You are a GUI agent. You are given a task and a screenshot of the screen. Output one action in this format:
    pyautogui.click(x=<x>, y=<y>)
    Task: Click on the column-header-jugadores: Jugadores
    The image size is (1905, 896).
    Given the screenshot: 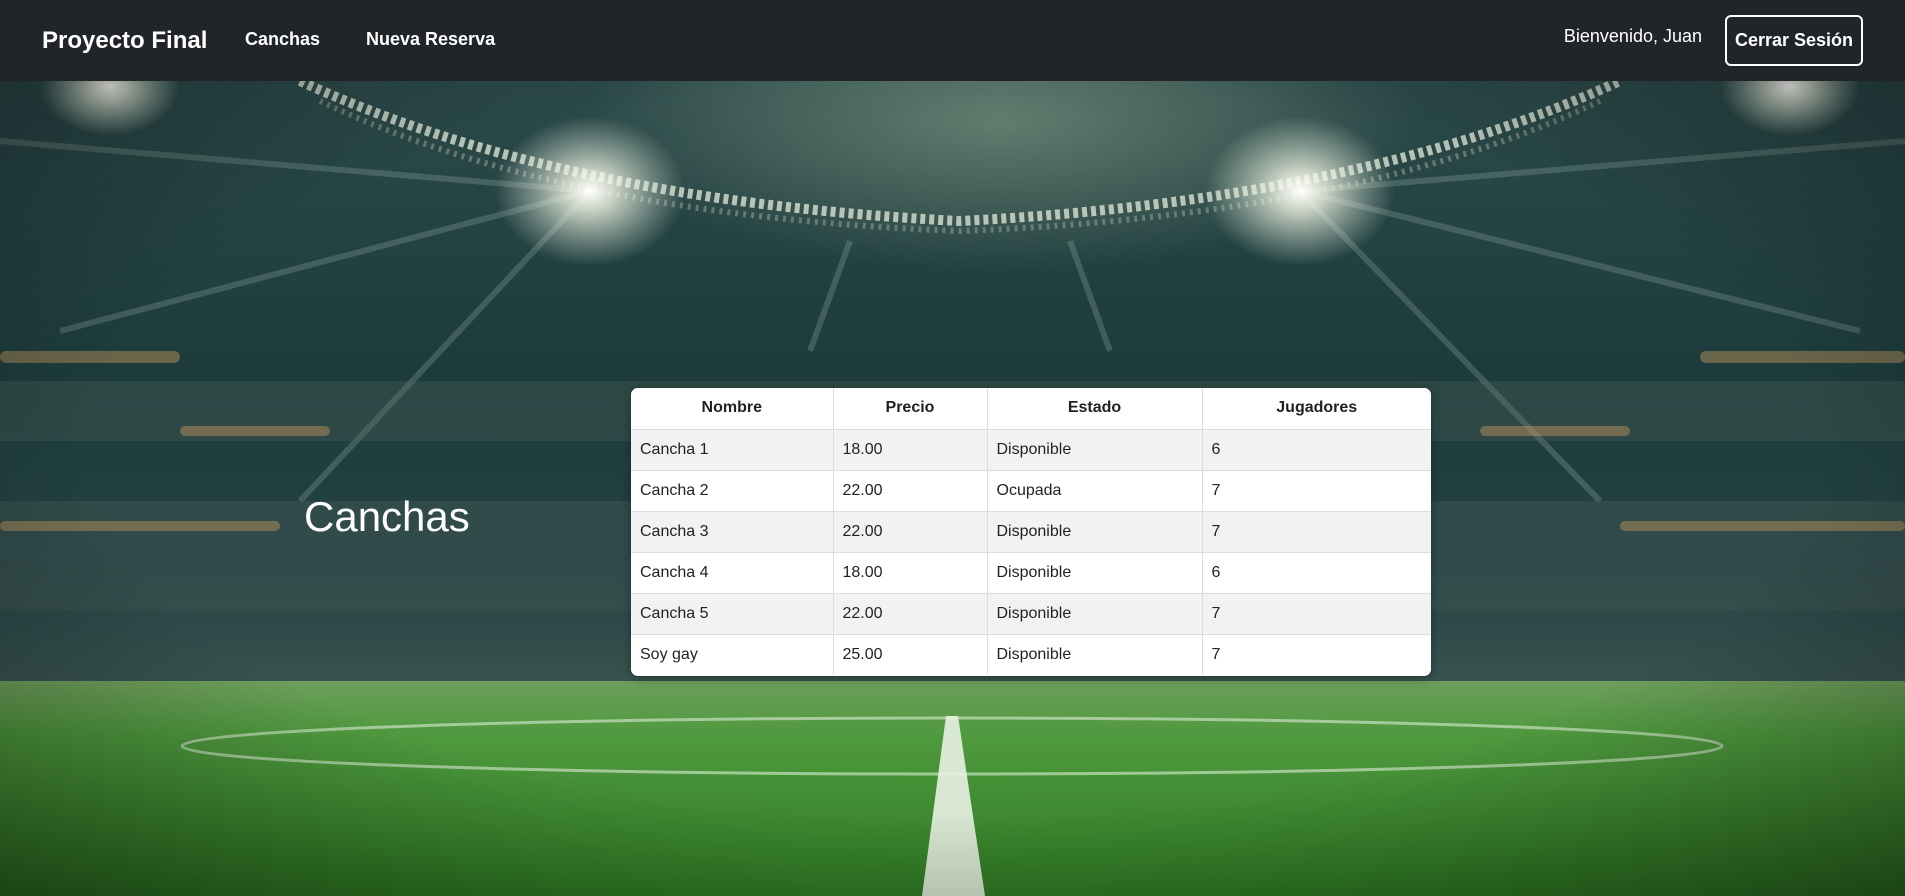 What is the action you would take?
    pyautogui.click(x=1316, y=409)
    